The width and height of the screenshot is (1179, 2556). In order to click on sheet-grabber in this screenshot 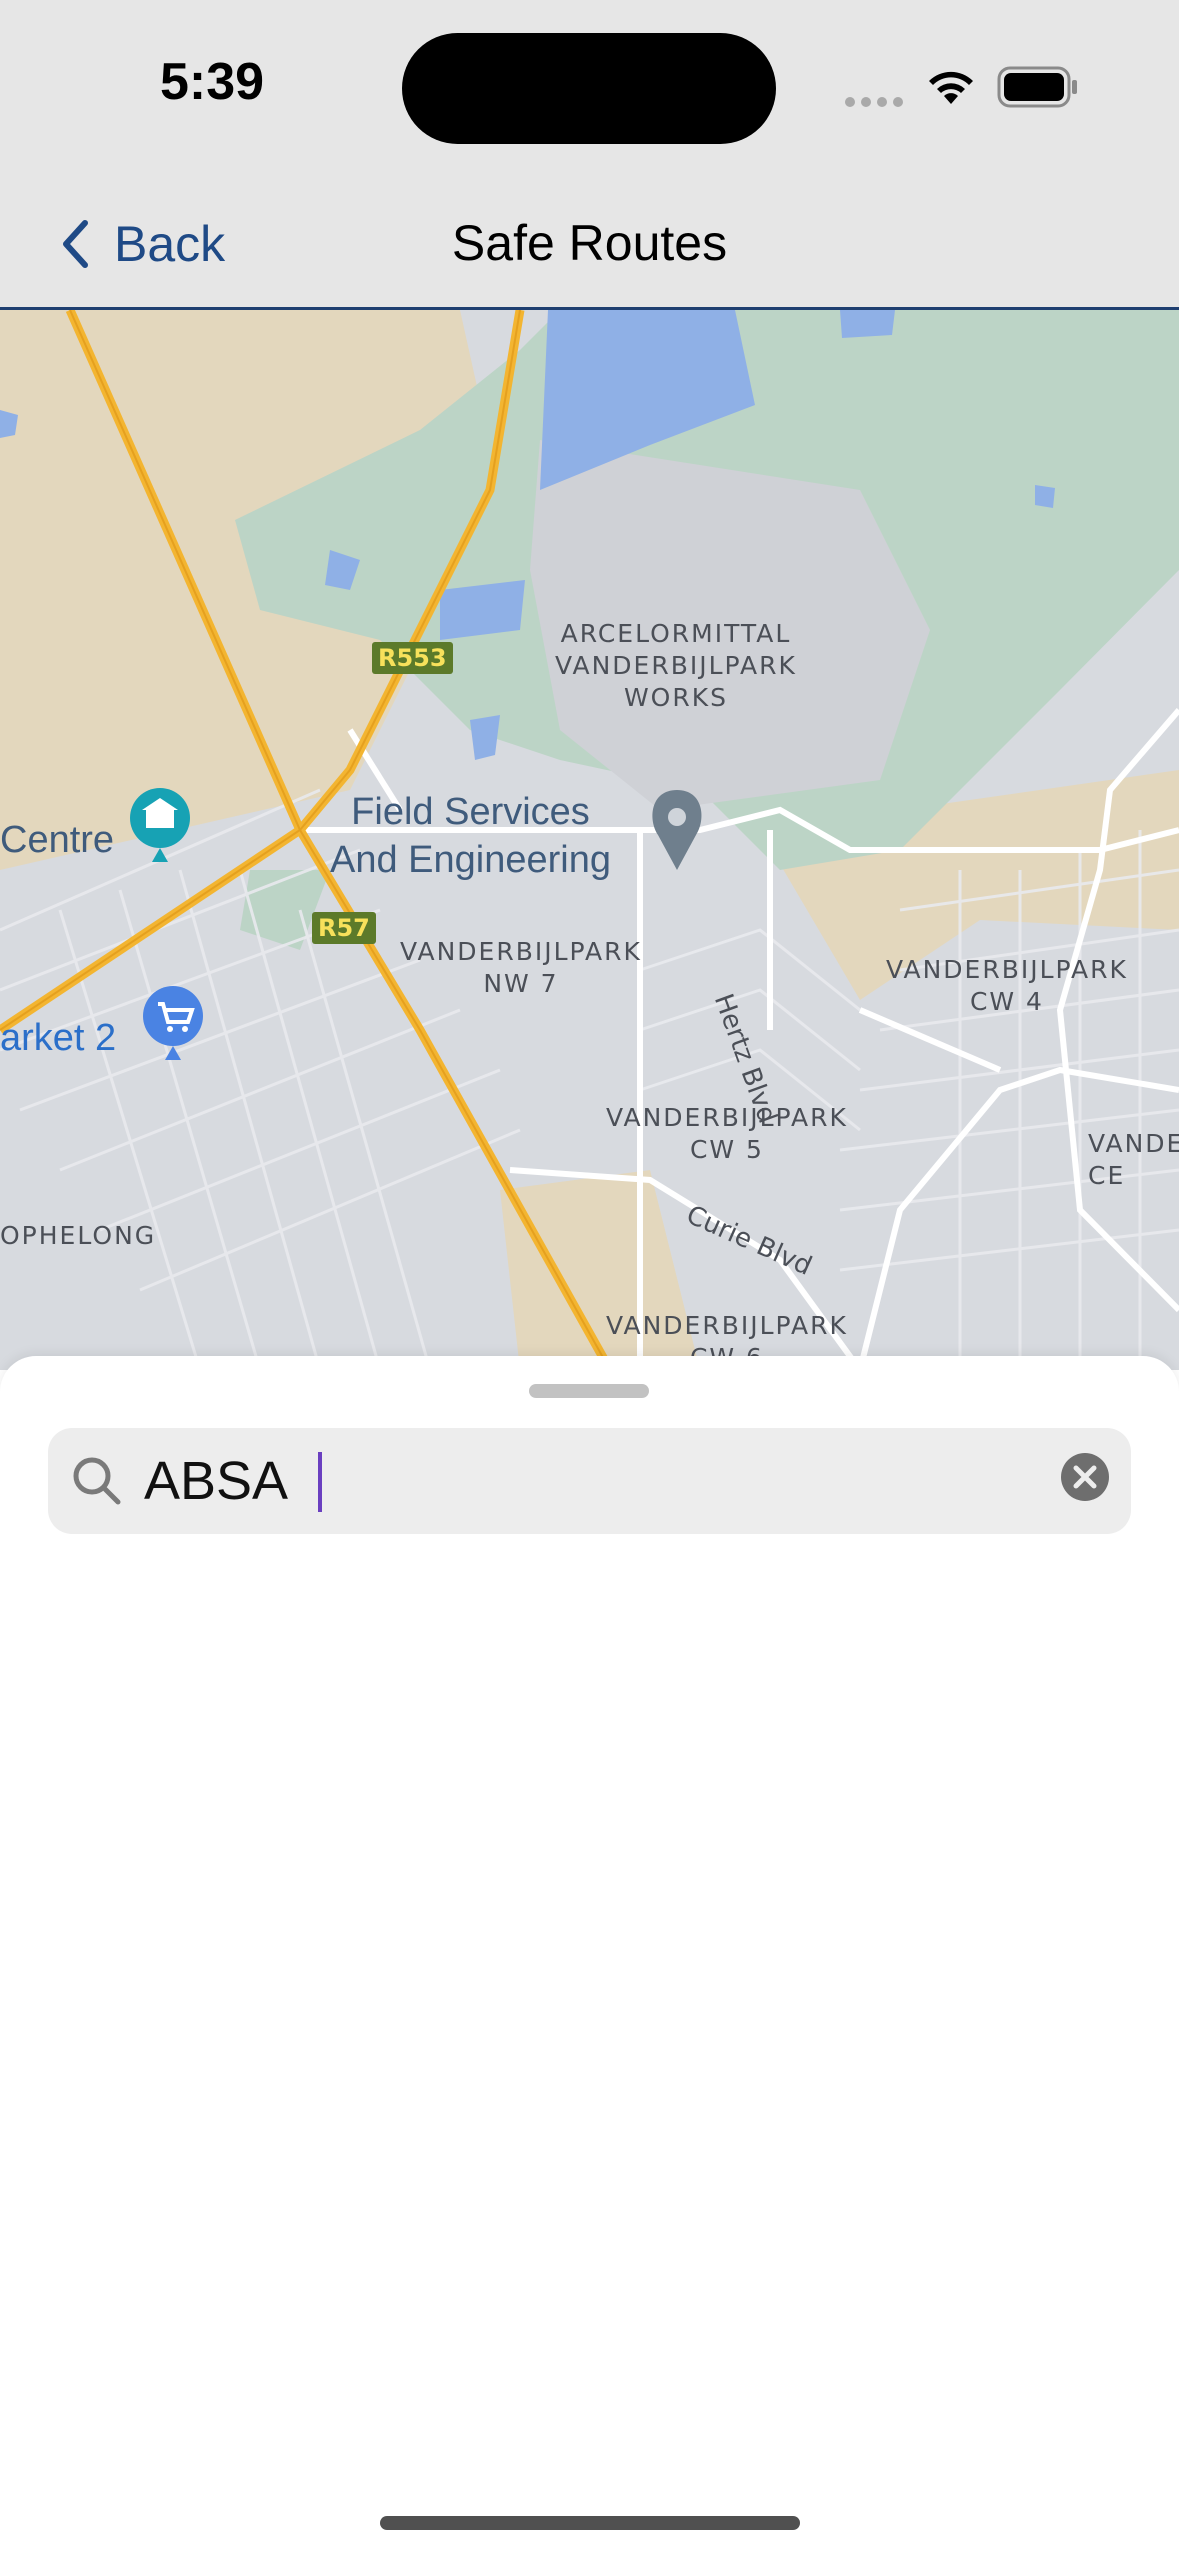, I will do `click(589, 1391)`.